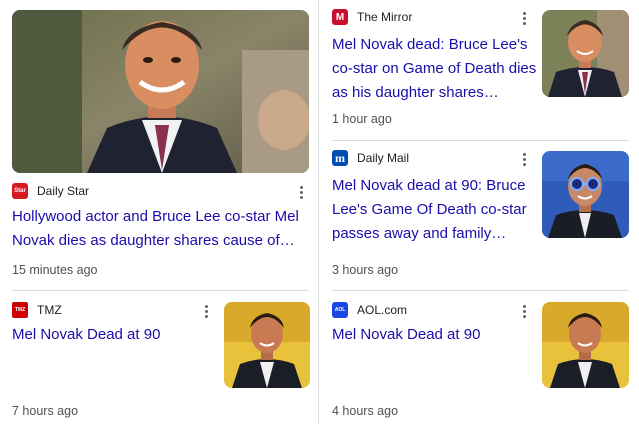 The image size is (639, 424). I want to click on source-row: m Daily Mail, so click(370, 158).